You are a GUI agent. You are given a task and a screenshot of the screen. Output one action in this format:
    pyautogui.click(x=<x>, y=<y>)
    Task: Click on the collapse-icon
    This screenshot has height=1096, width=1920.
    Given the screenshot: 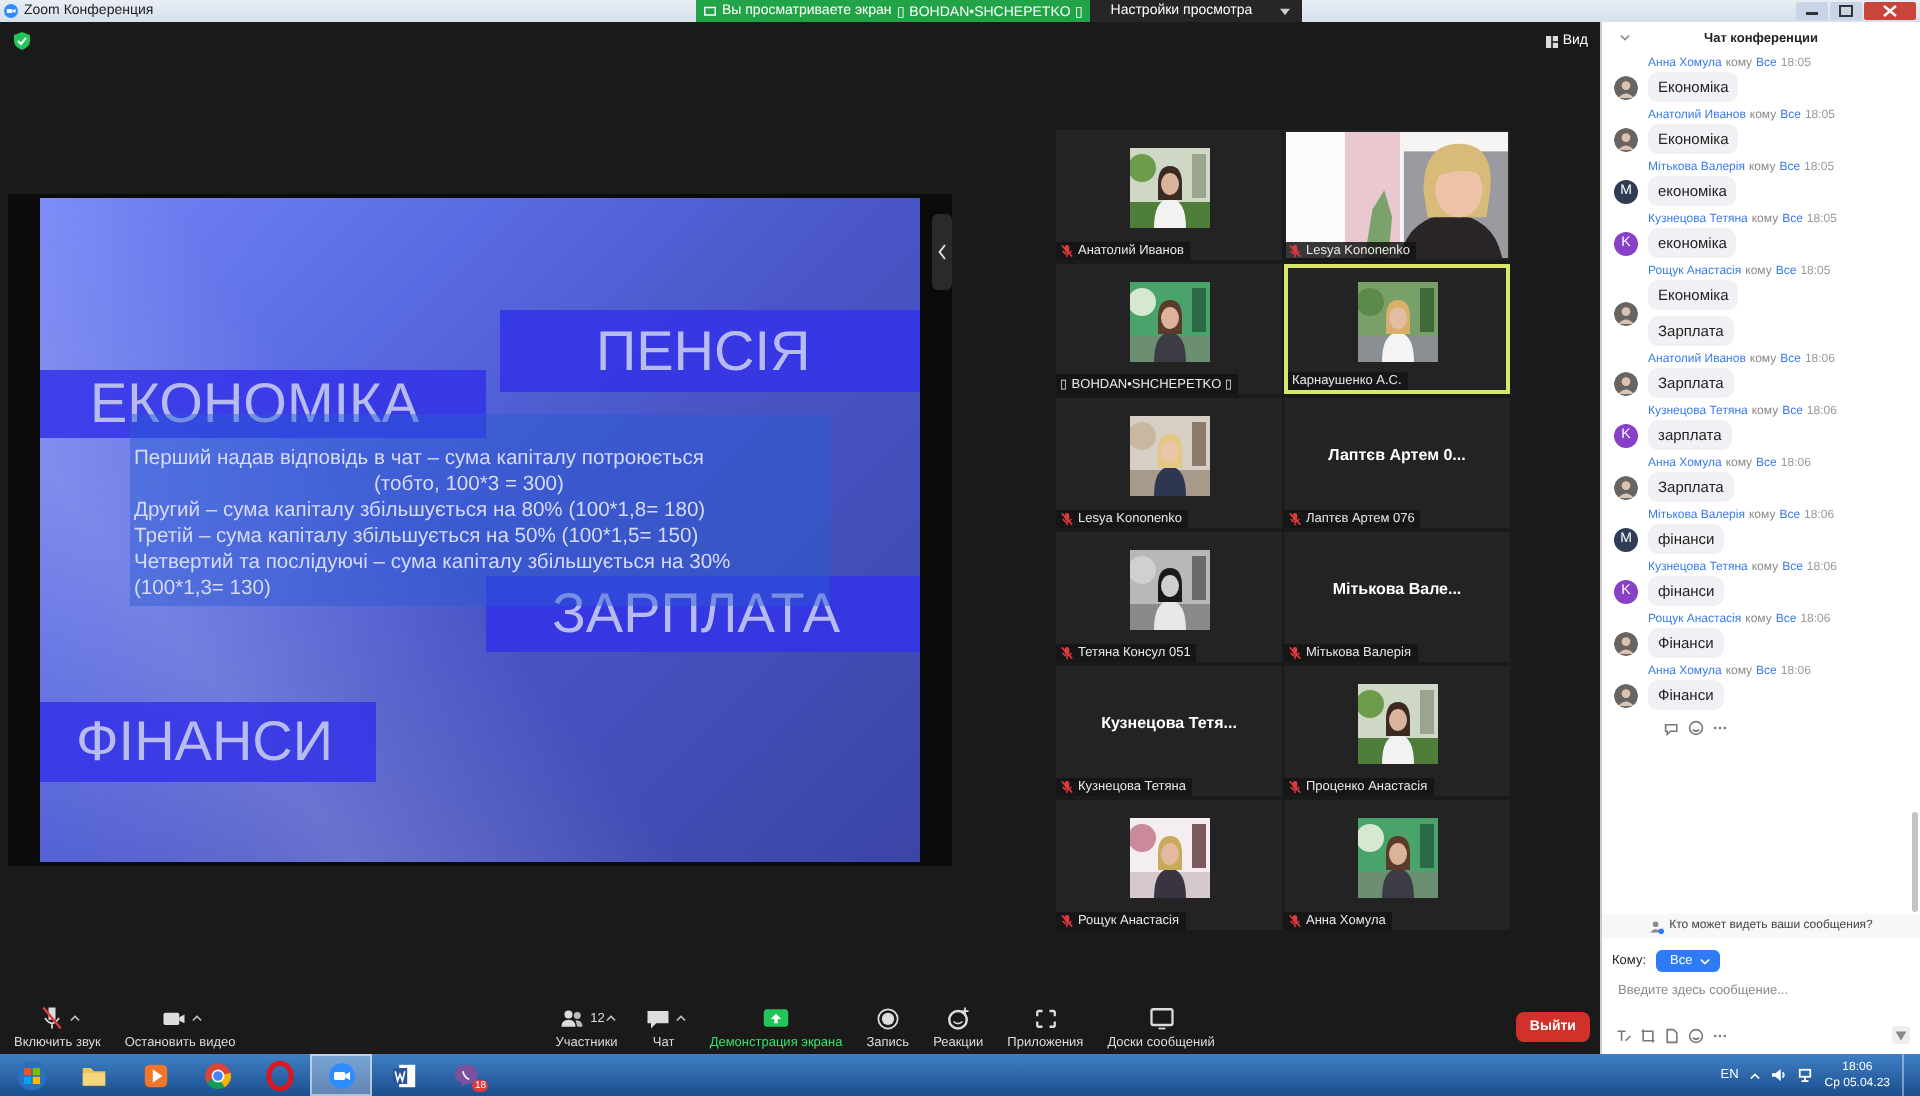 What is the action you would take?
    pyautogui.click(x=1625, y=38)
    